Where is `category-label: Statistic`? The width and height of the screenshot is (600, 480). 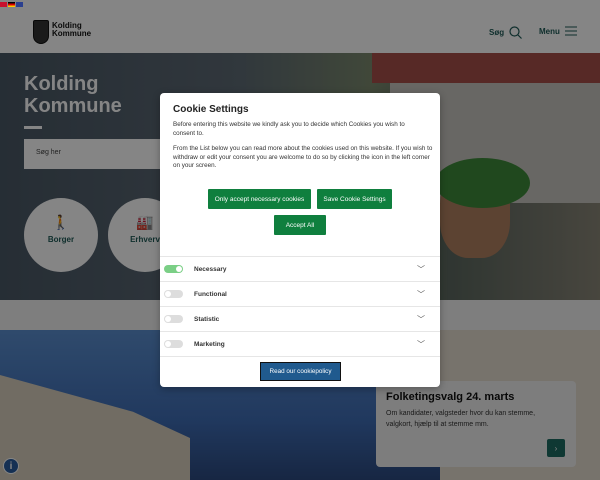 category-label: Statistic is located at coordinates (207, 319).